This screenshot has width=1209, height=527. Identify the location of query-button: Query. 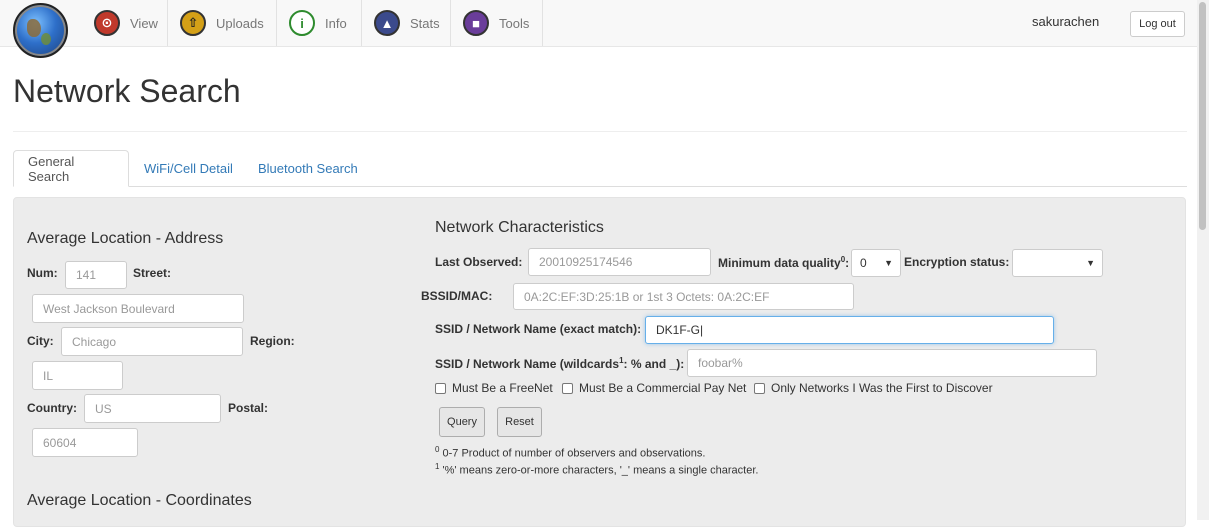
(462, 422).